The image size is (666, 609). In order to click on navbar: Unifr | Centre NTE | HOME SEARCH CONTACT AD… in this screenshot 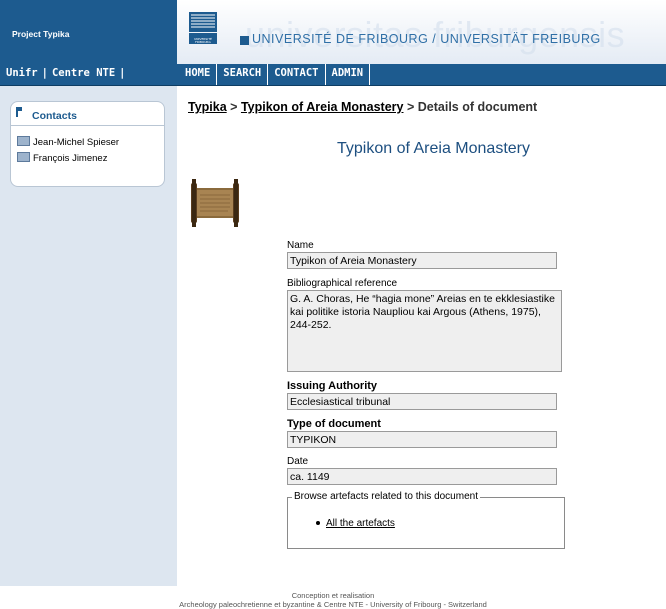, I will do `click(333, 75)`.